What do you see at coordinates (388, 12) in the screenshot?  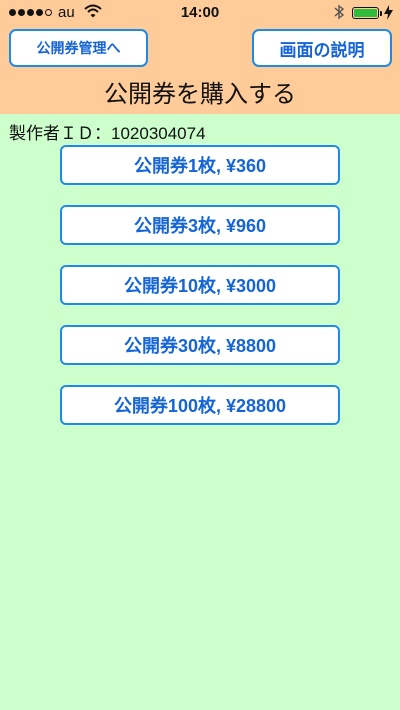 I see `charging-icon` at bounding box center [388, 12].